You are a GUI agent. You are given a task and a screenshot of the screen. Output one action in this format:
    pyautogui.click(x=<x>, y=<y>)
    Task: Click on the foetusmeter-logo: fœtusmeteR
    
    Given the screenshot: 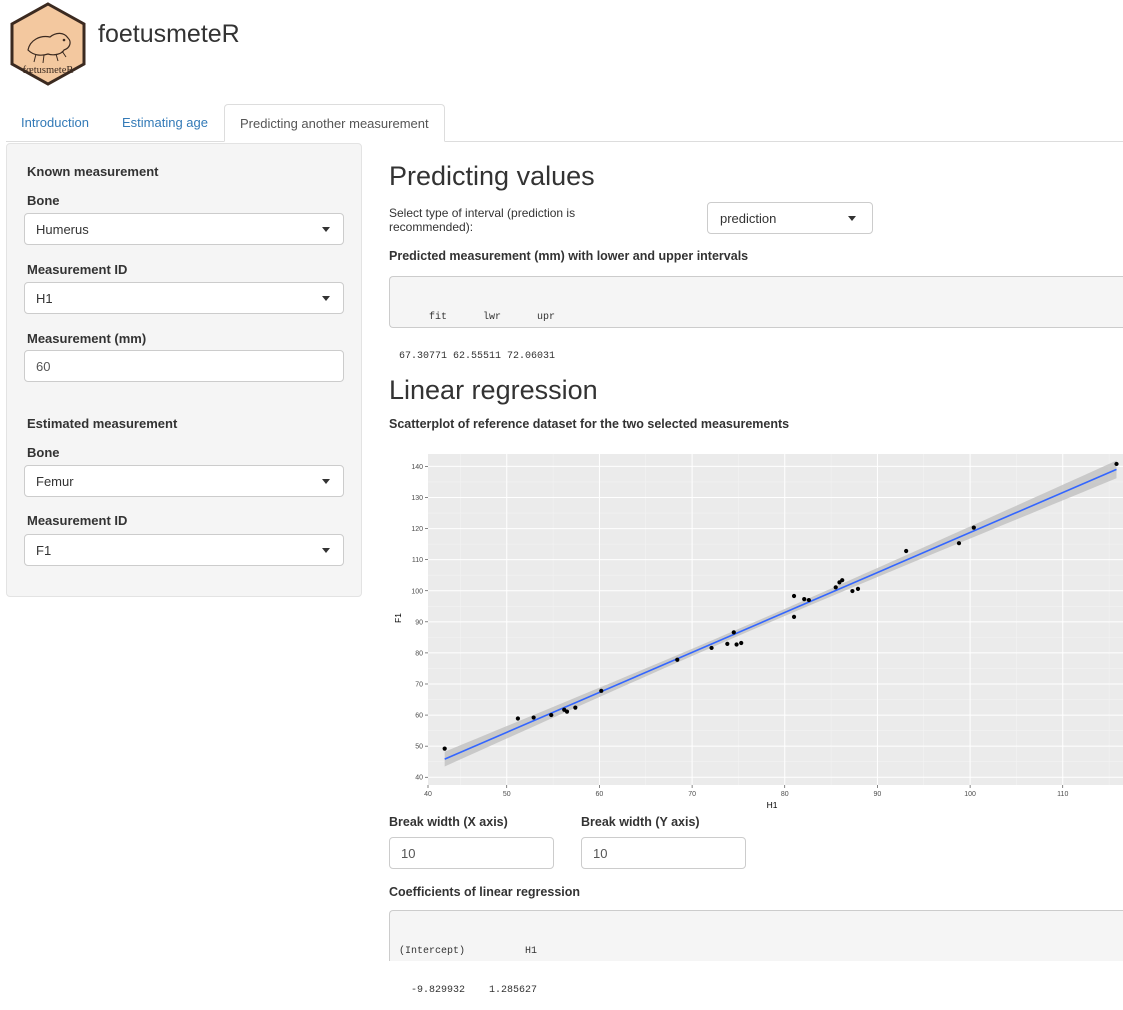 What is the action you would take?
    pyautogui.click(x=48, y=44)
    